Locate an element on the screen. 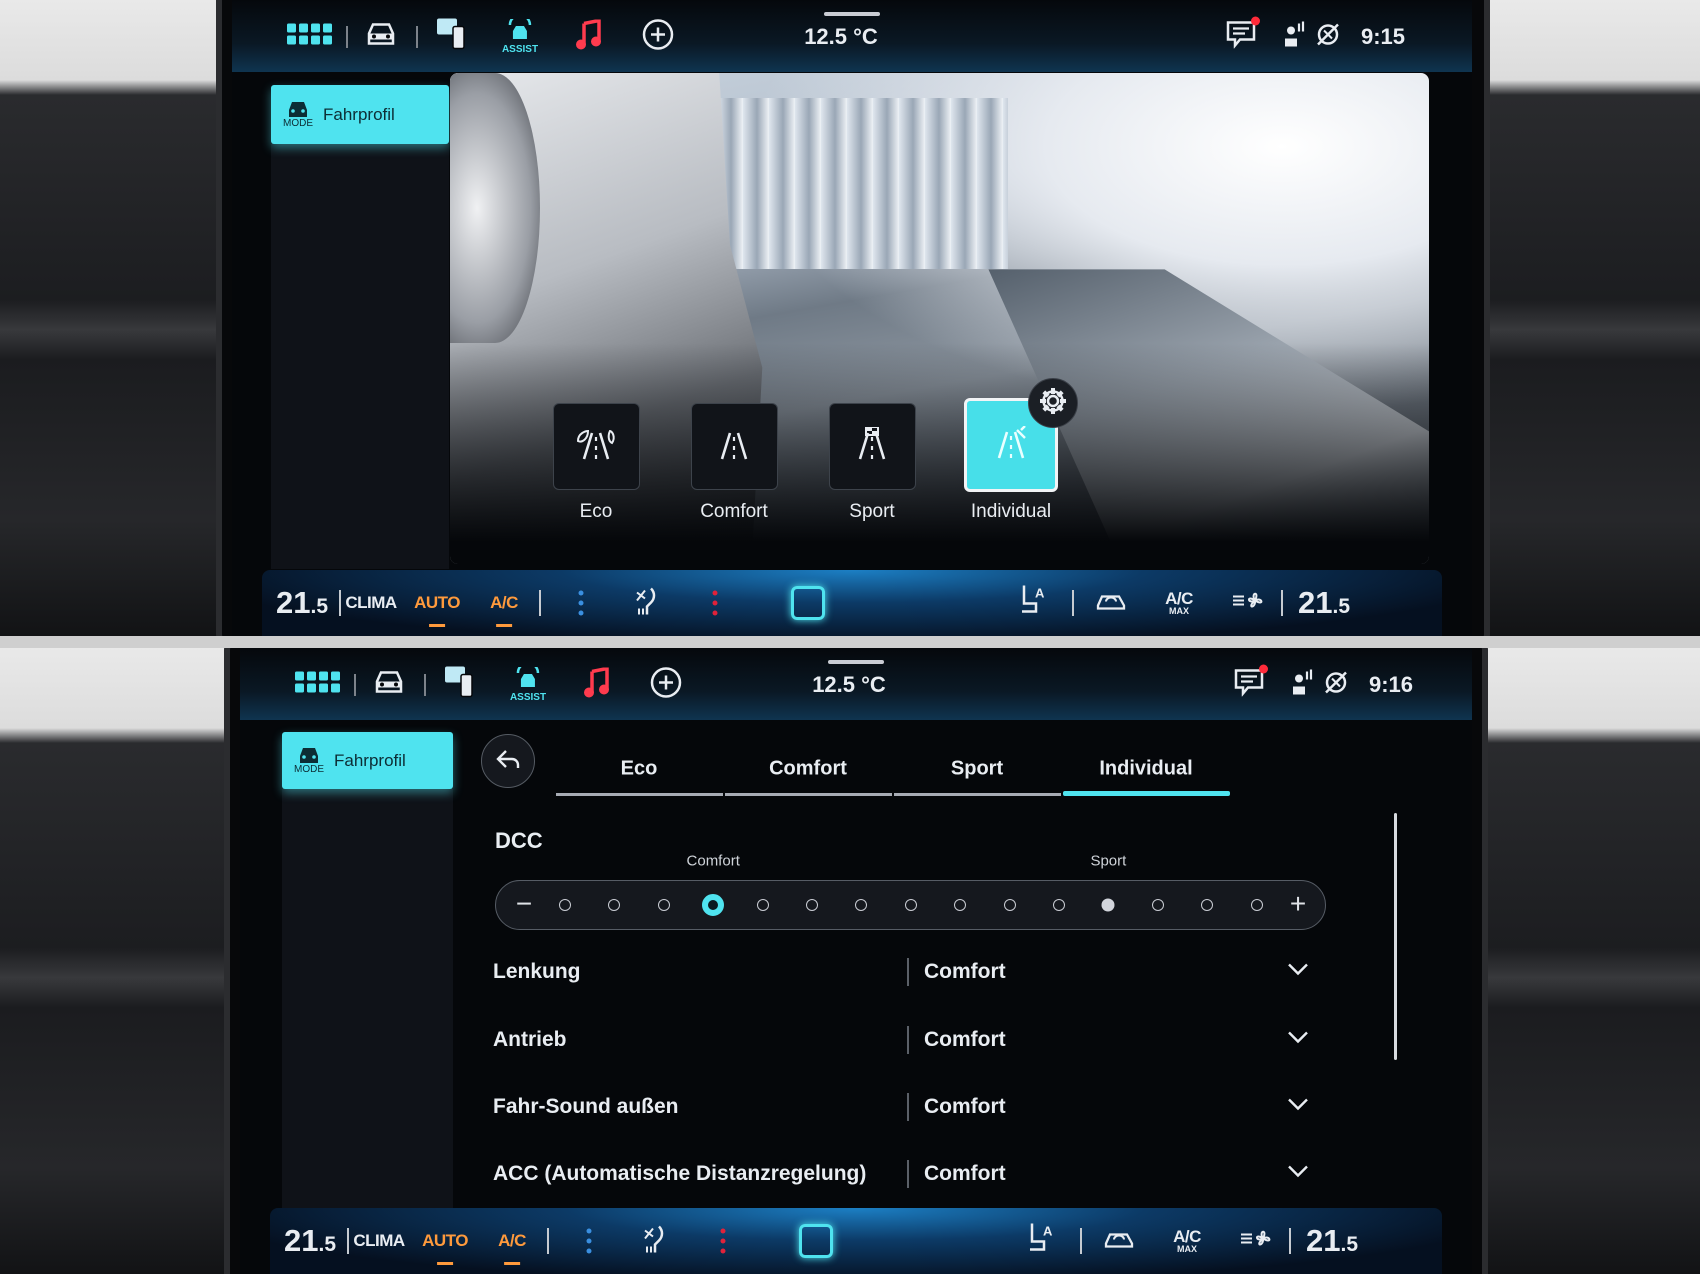 The image size is (1700, 1274). clock: 9:16 is located at coordinates (1391, 684).